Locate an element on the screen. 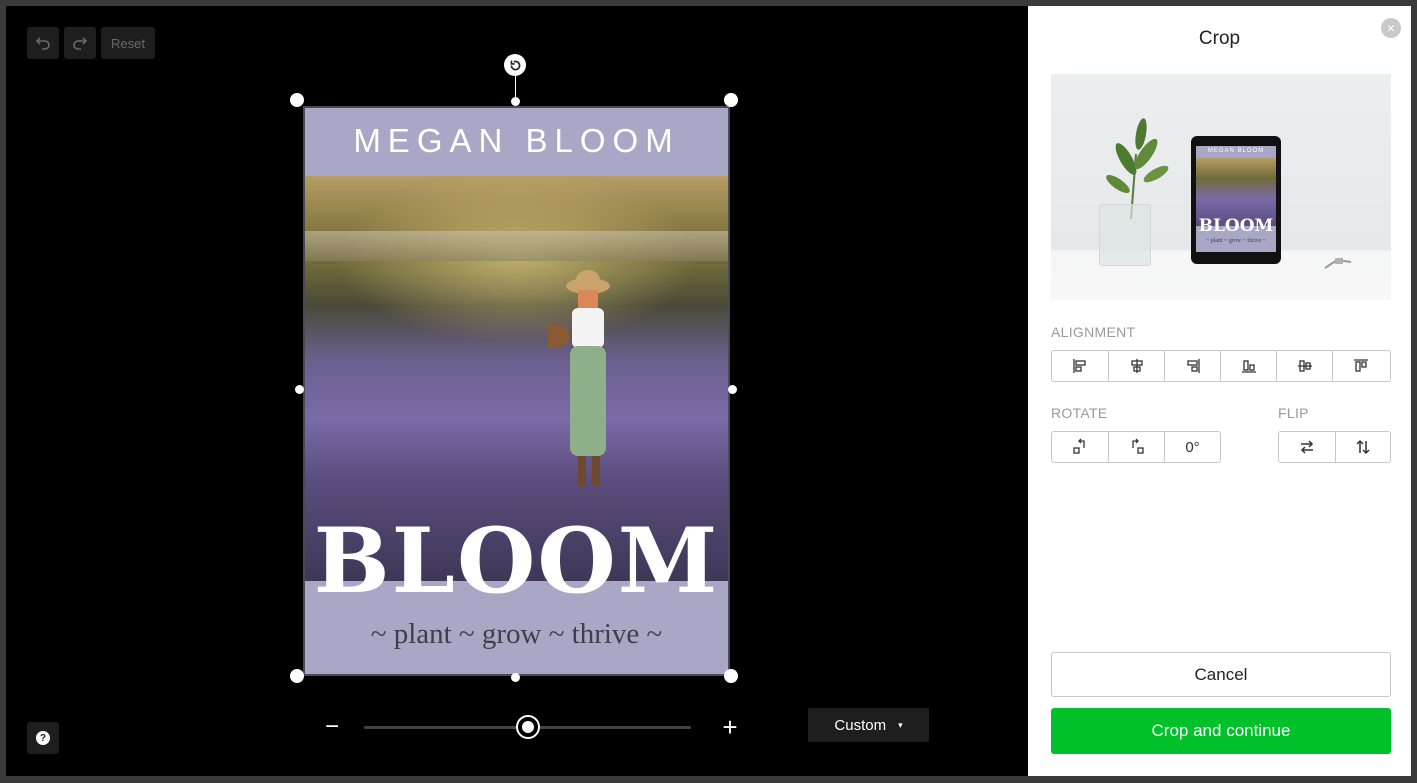 This screenshot has height=783, width=1417. align-right-icon is located at coordinates (1193, 366).